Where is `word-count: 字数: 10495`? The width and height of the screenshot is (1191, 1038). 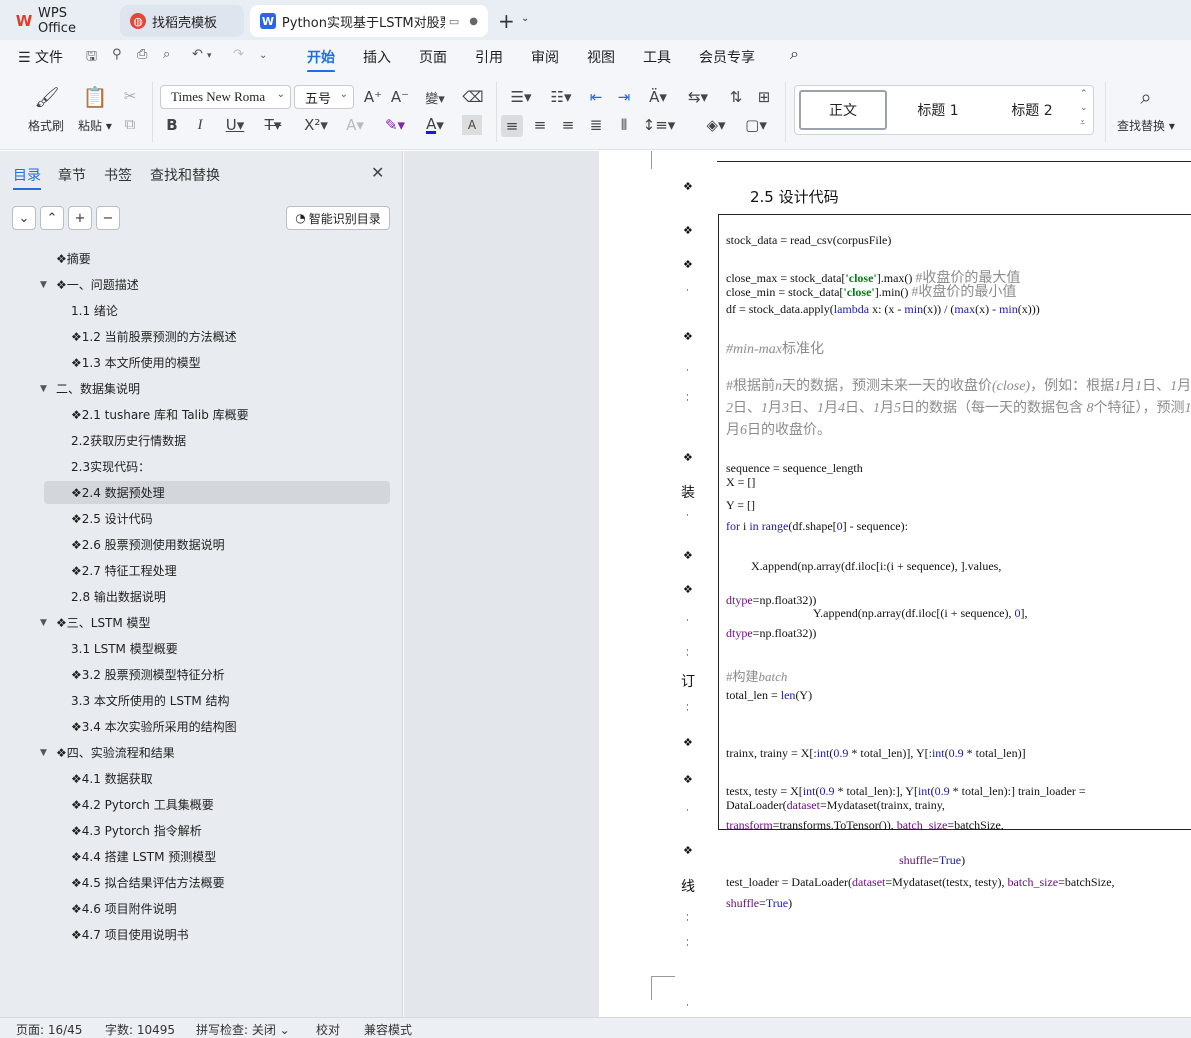 word-count: 字数: 10495 is located at coordinates (140, 1029).